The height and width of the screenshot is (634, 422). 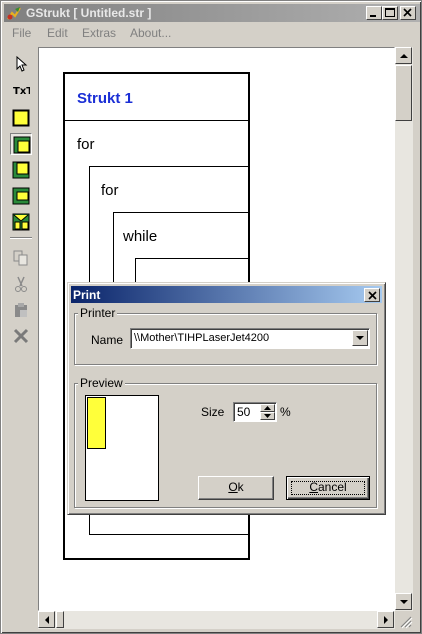 What do you see at coordinates (212, 13) in the screenshot?
I see `title-bar: GStrukt [ Untitled.str ]` at bounding box center [212, 13].